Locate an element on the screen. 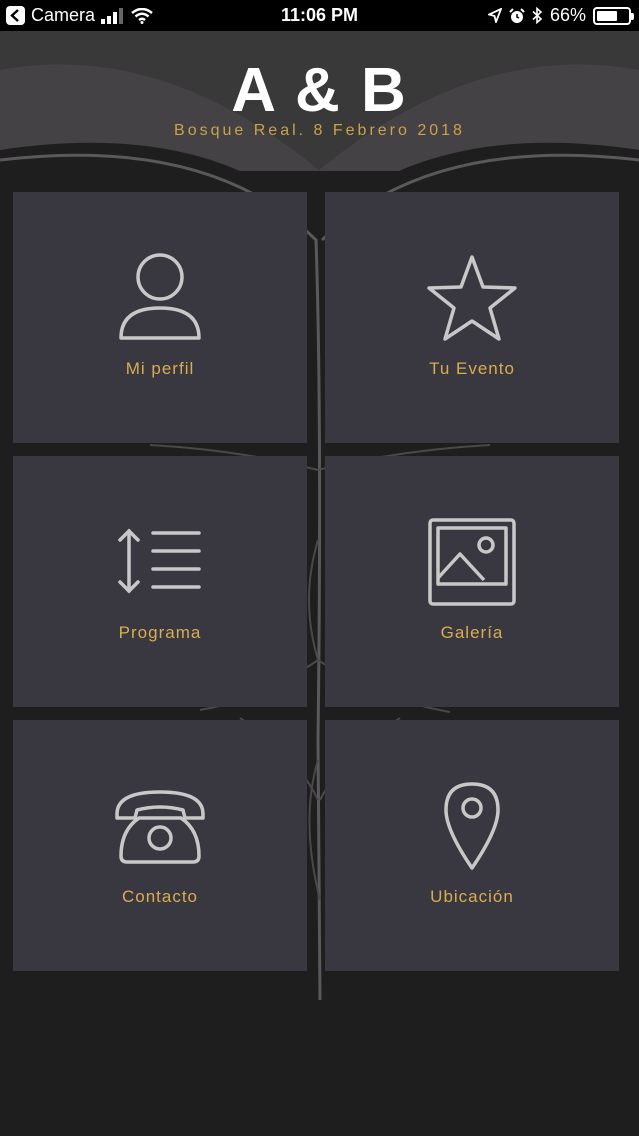 The width and height of the screenshot is (639, 1136). event-title: A & B is located at coordinates (319, 90).